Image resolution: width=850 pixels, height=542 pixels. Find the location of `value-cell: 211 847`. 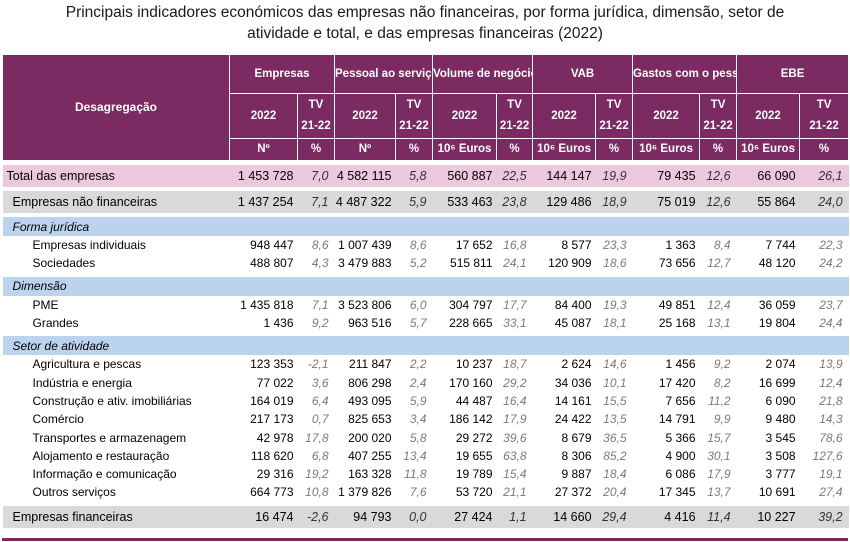

value-cell: 211 847 is located at coordinates (370, 364).